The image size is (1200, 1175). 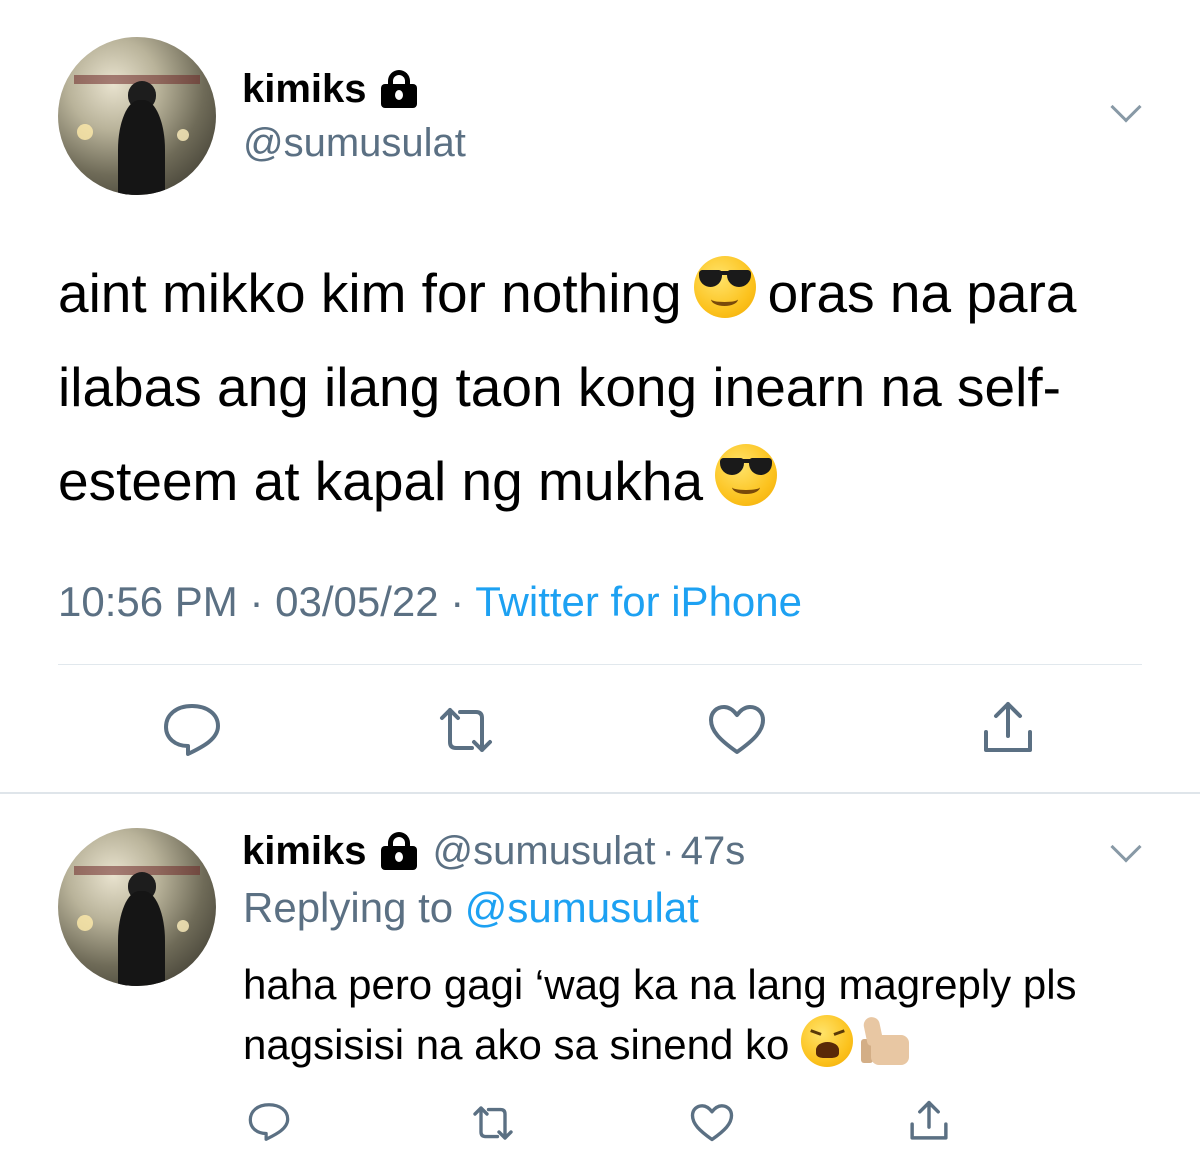 What do you see at coordinates (713, 851) in the screenshot?
I see `tweet-time: 47s` at bounding box center [713, 851].